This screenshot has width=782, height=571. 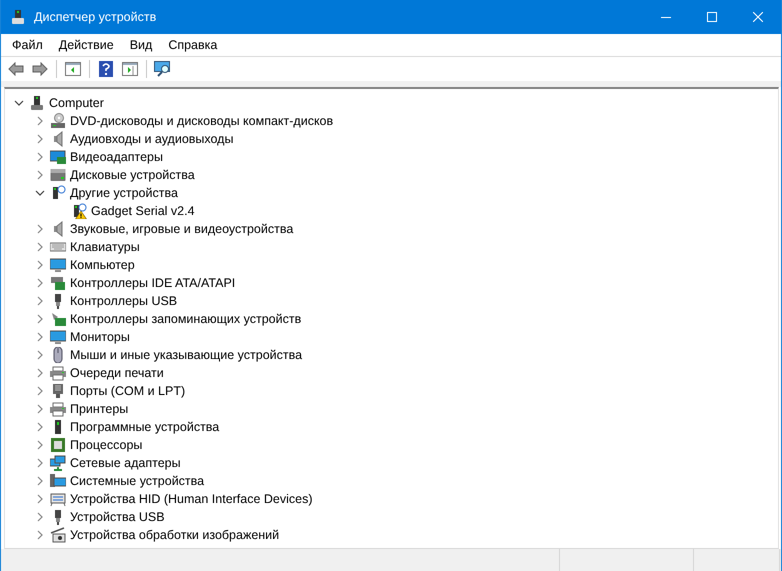 What do you see at coordinates (152, 139) in the screenshot?
I see `tree-item: Аудиовходы и аудиовыходы` at bounding box center [152, 139].